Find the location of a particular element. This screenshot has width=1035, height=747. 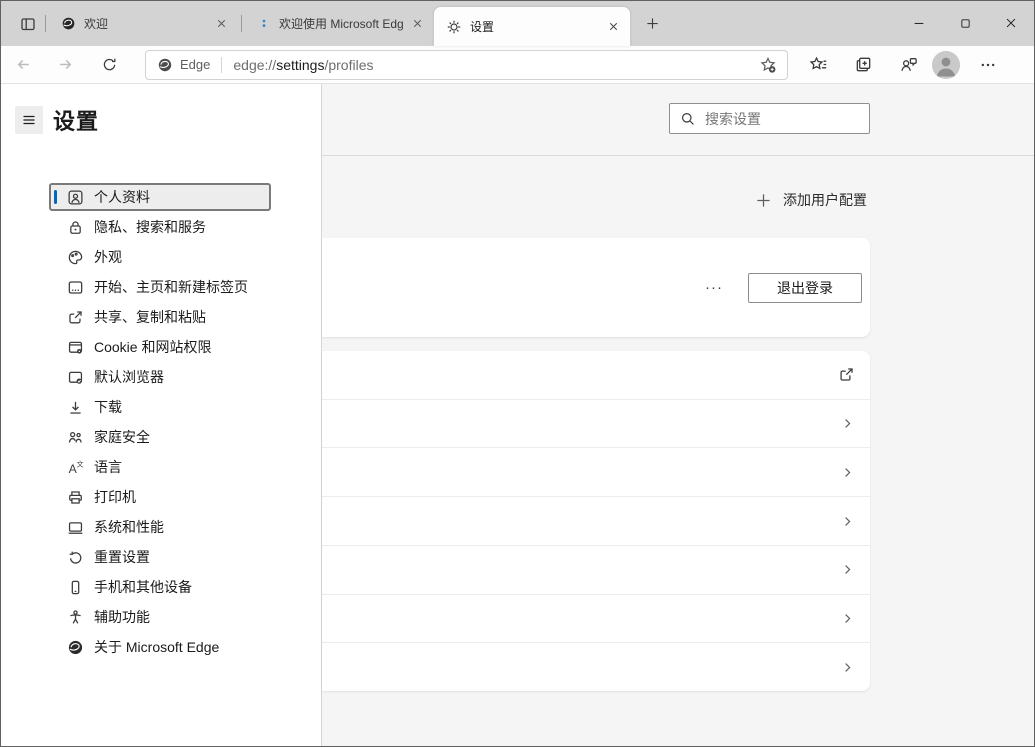

search-icon is located at coordinates (688, 119).